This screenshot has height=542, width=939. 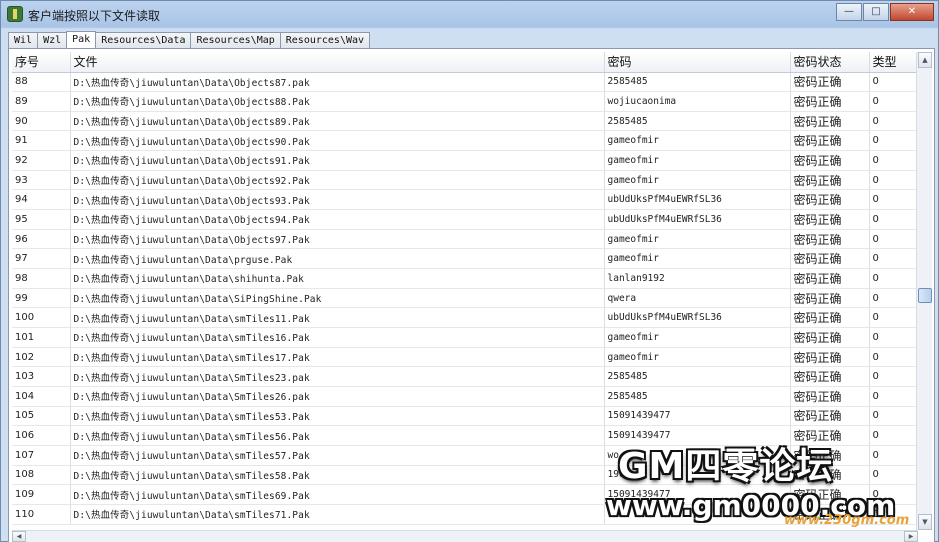 What do you see at coordinates (41, 514) in the screenshot?
I see `cell-seq: 110` at bounding box center [41, 514].